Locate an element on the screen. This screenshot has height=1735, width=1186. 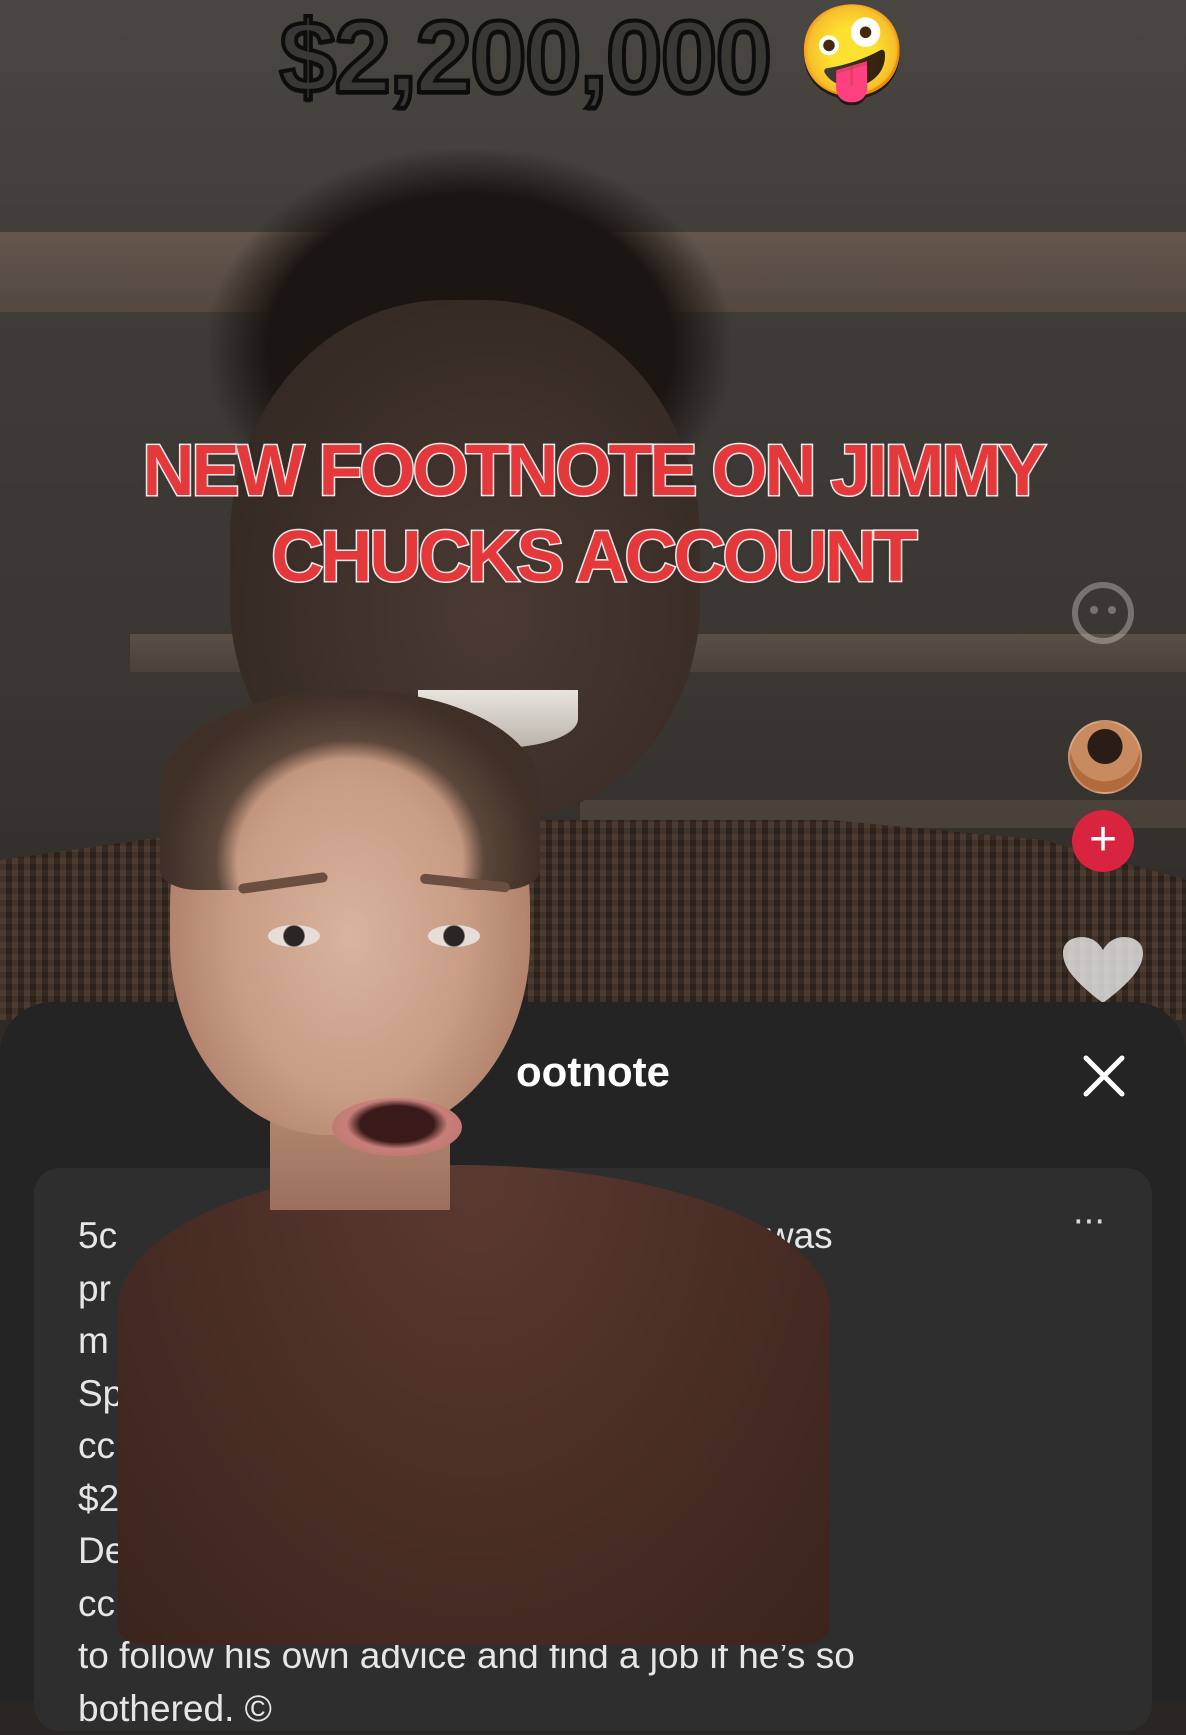
creator-avatar is located at coordinates (1105, 757).